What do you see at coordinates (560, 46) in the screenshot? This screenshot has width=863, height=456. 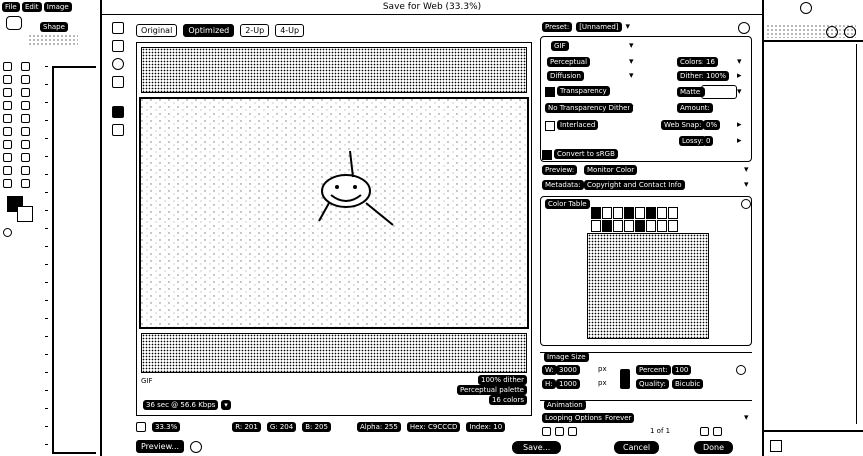 I see `format-select: GIF` at bounding box center [560, 46].